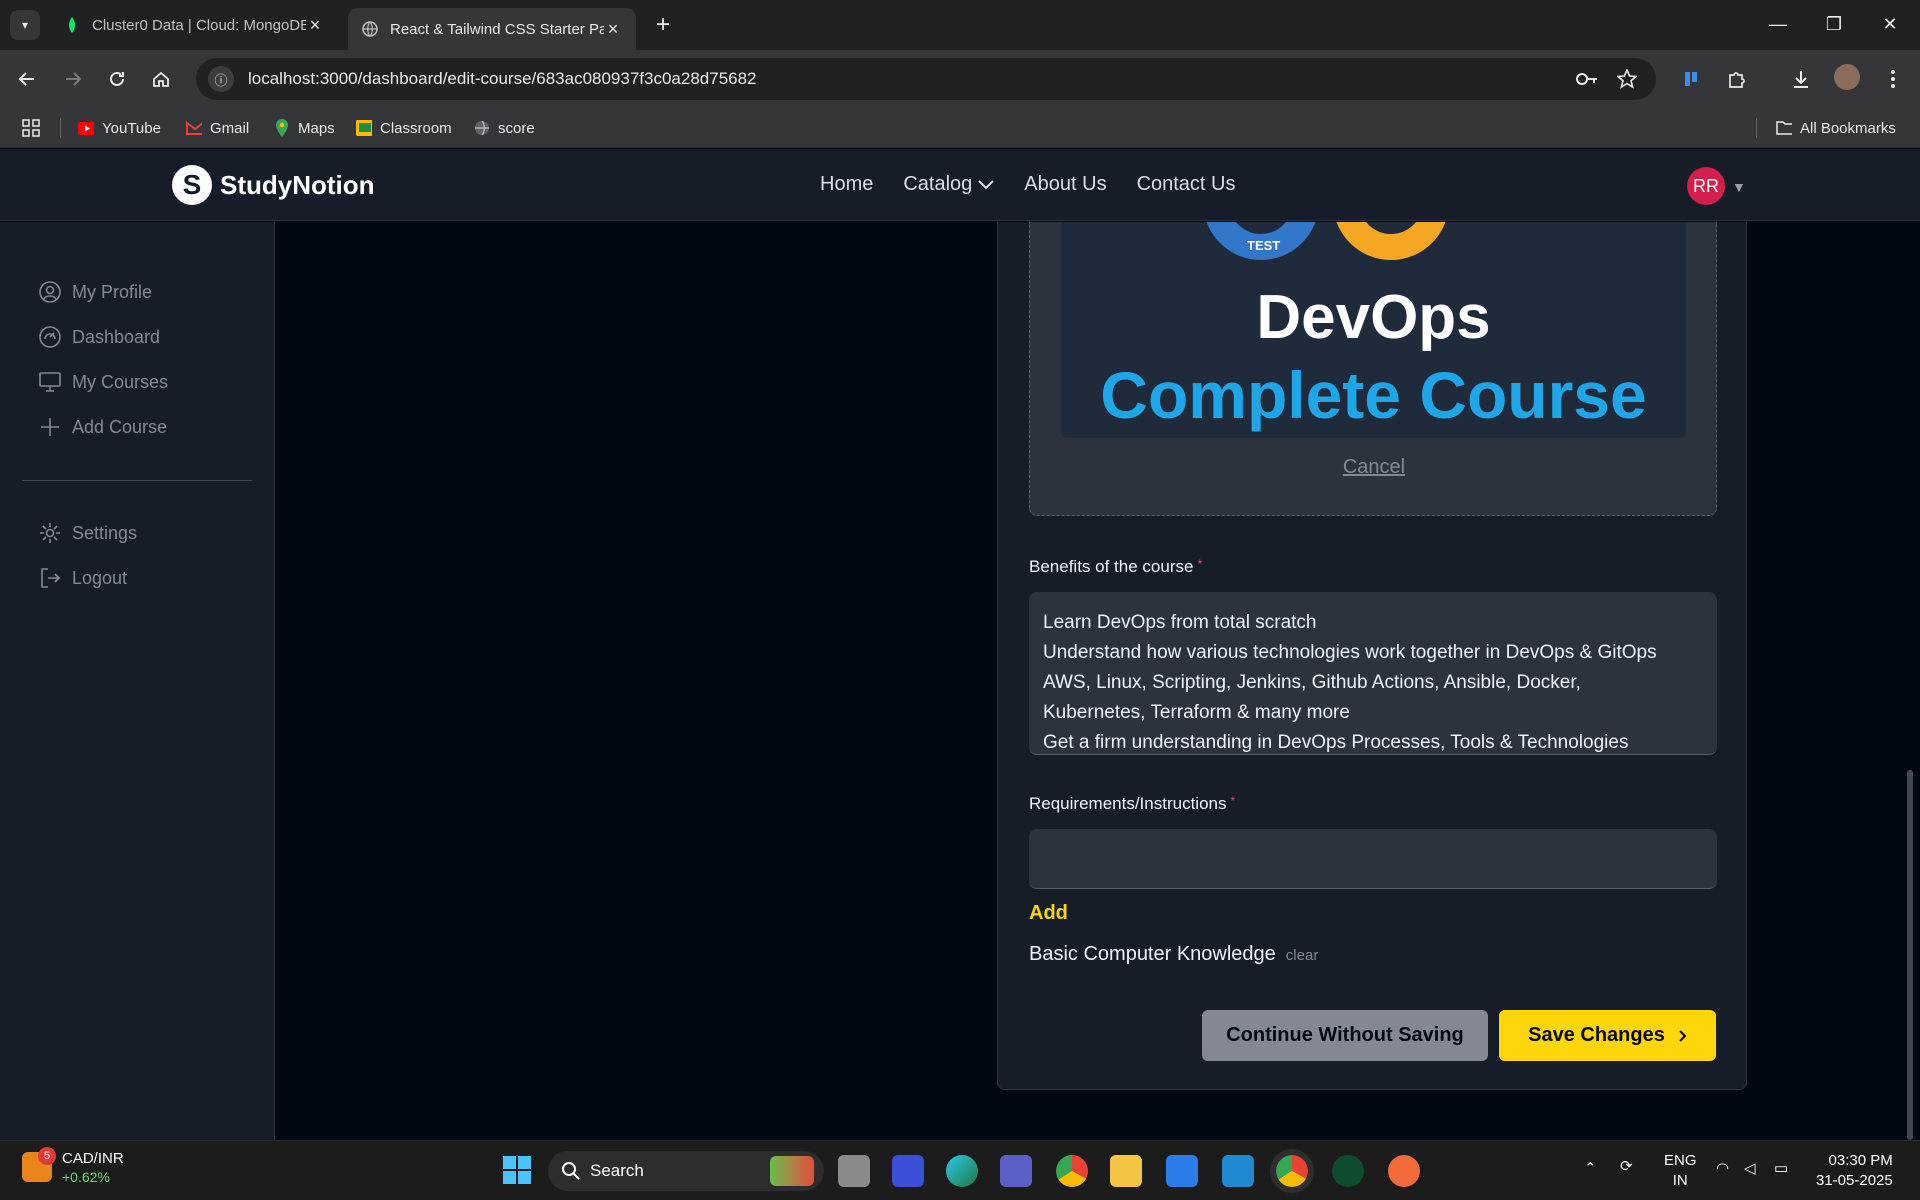 The width and height of the screenshot is (1920, 1200). I want to click on bookmark-classroom: Classroom, so click(404, 128).